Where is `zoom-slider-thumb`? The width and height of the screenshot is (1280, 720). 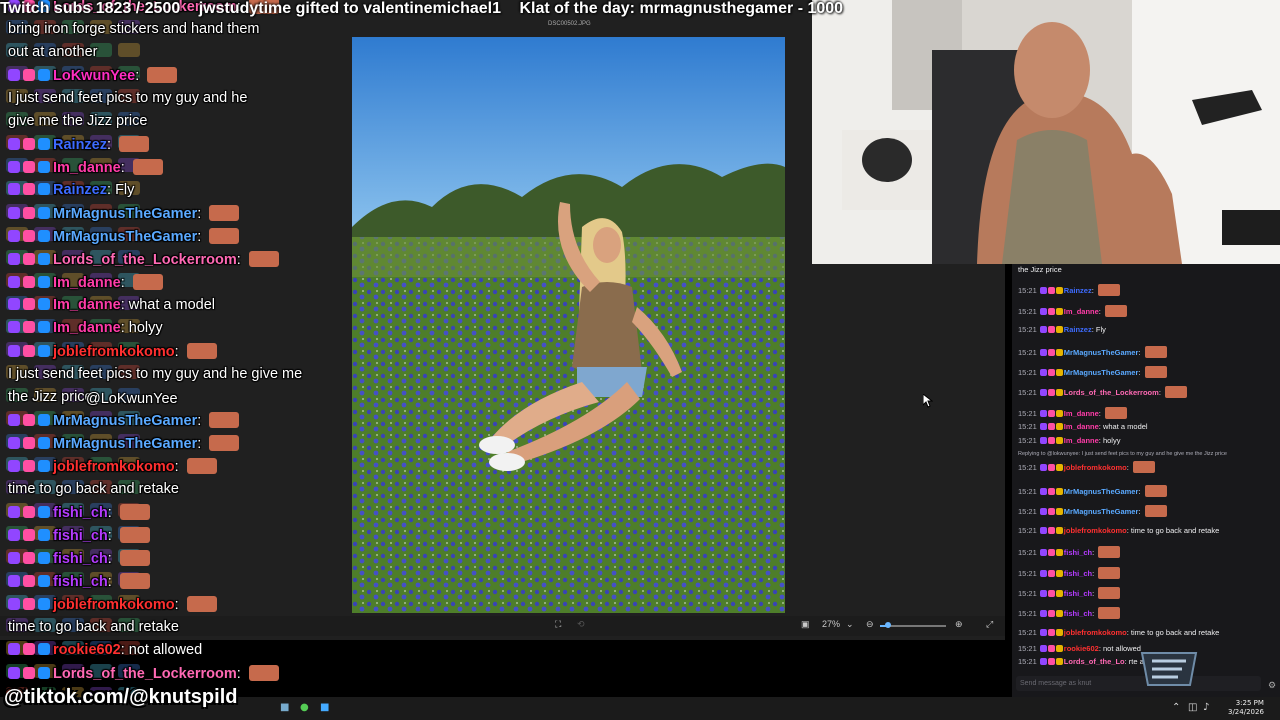 zoom-slider-thumb is located at coordinates (887, 625).